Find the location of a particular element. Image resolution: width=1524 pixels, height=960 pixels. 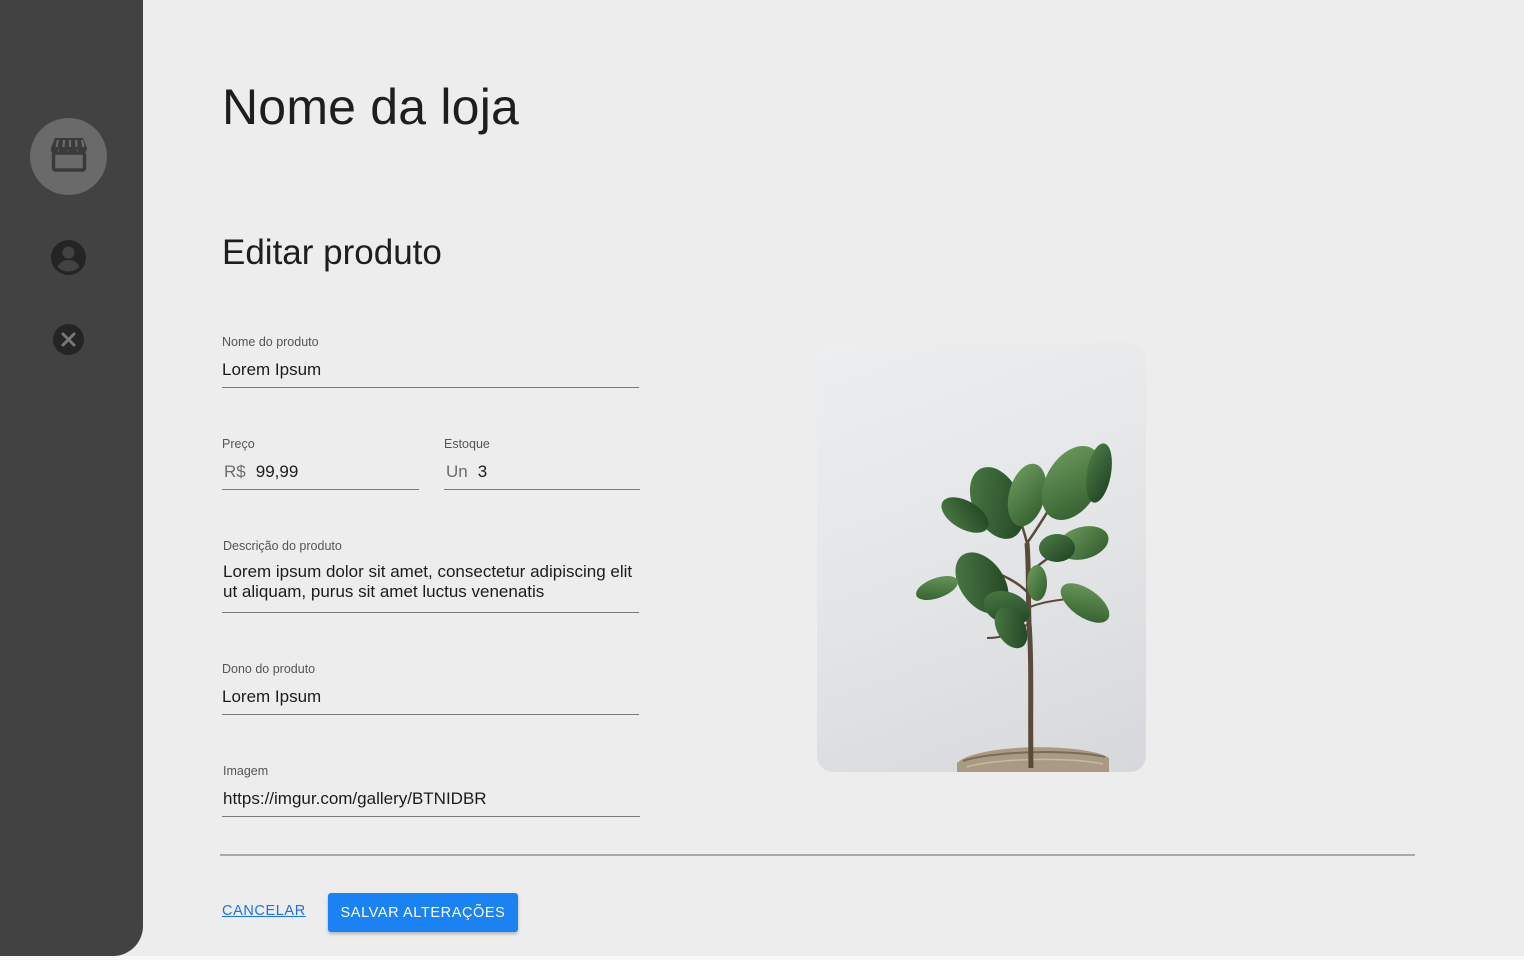

stock-field: Estoque Un 3 is located at coordinates (542, 463).